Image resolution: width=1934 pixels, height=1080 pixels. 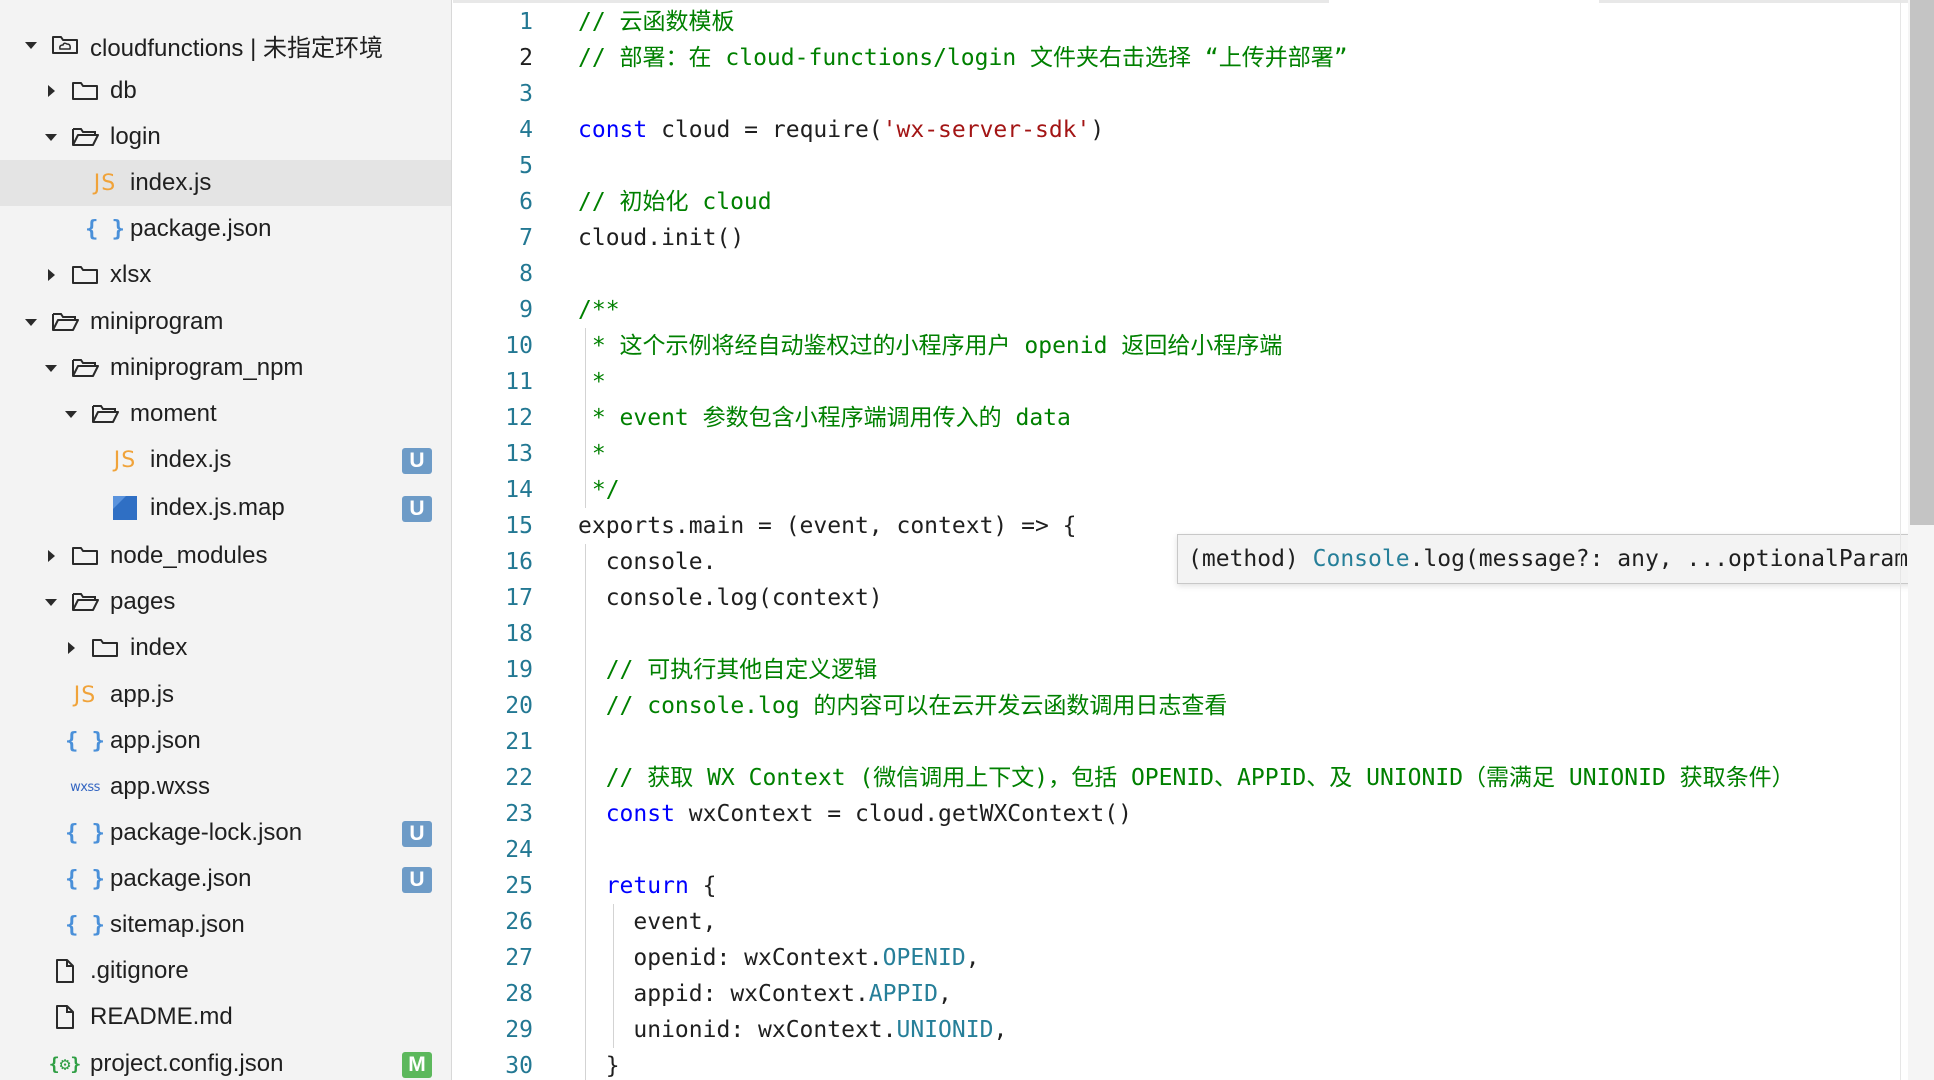 What do you see at coordinates (765, 994) in the screenshot?
I see `code-line: appid: wxContext.APPID,` at bounding box center [765, 994].